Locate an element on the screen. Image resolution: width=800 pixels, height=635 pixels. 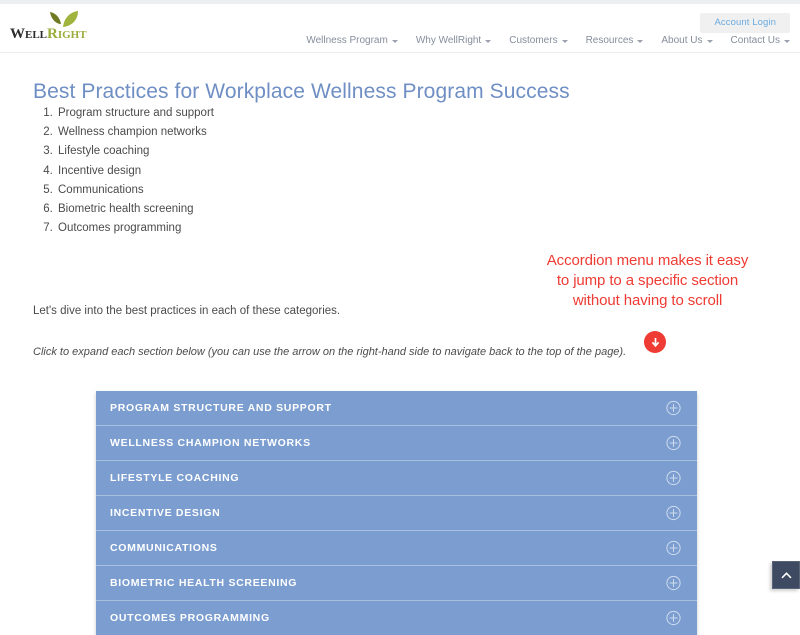
annotation-line-2: to jump to a specific section is located at coordinates (647, 280).